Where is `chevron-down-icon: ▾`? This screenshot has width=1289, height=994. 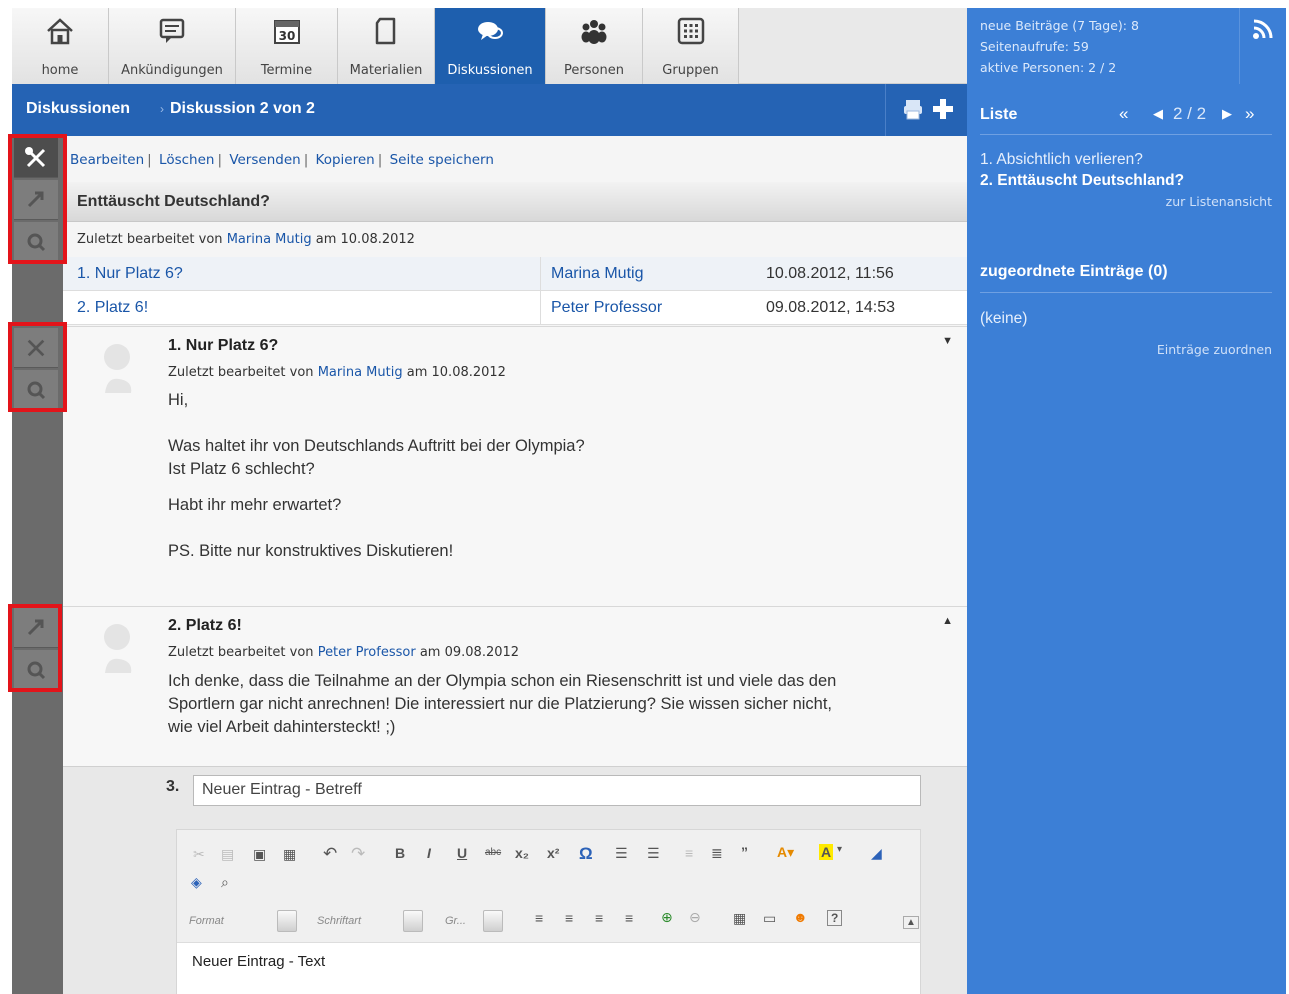 chevron-down-icon: ▾ is located at coordinates (839, 849).